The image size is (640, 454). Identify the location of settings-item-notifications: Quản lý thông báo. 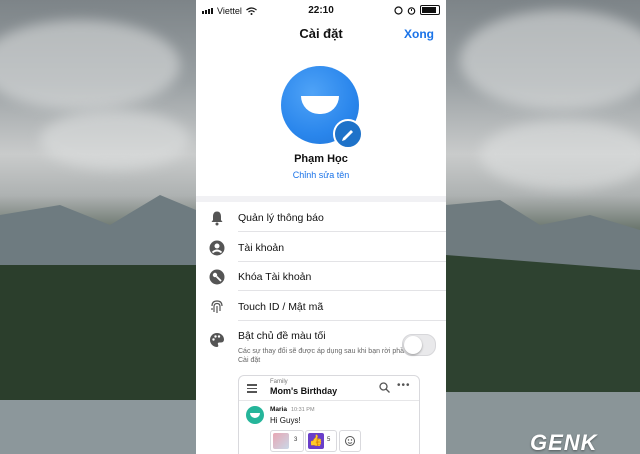
(321, 217).